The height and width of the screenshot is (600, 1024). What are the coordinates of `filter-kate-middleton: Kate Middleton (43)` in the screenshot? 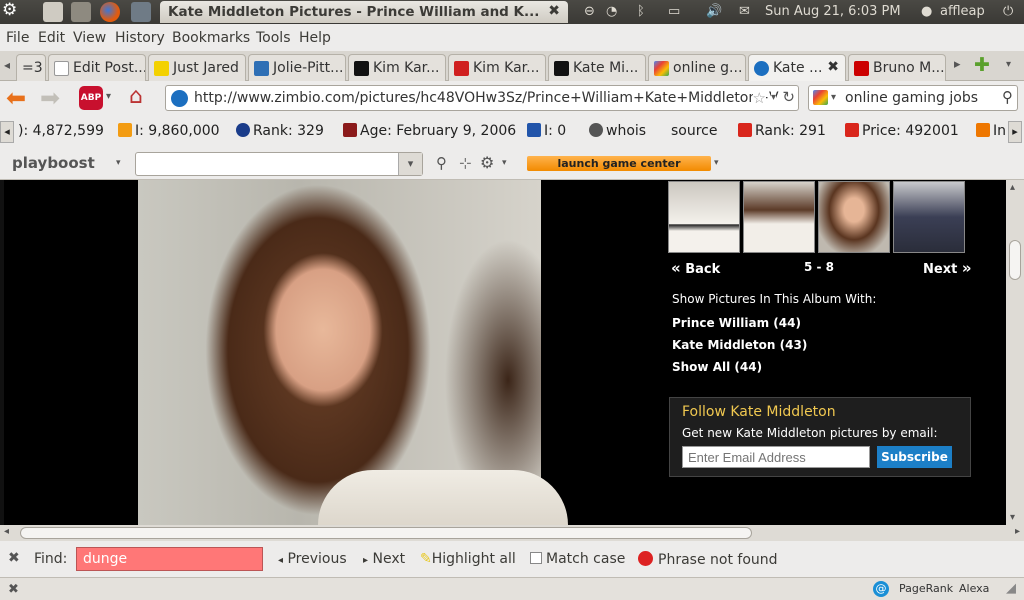 It's located at (739, 345).